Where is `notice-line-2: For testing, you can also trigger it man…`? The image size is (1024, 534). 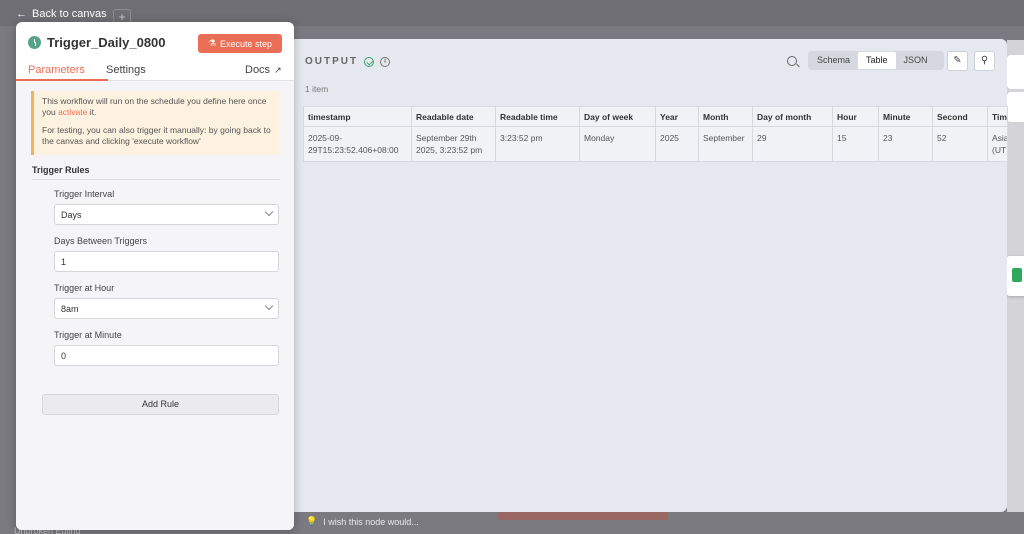
notice-line-2: For testing, you can also trigger it man… is located at coordinates (156, 135).